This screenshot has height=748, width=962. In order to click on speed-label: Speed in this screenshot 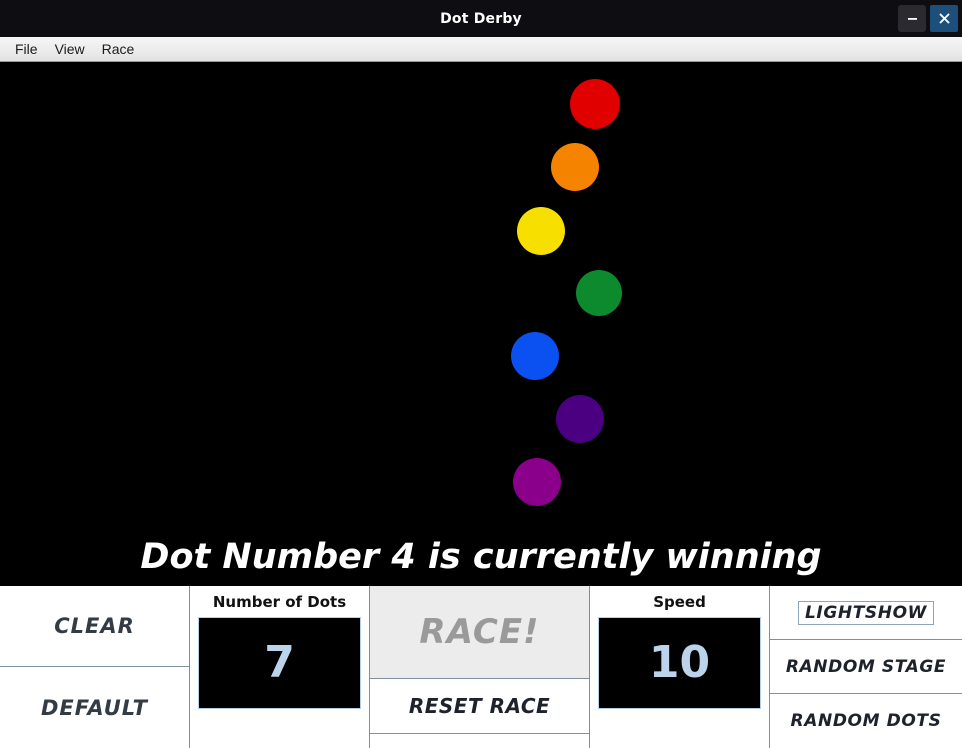, I will do `click(679, 601)`.